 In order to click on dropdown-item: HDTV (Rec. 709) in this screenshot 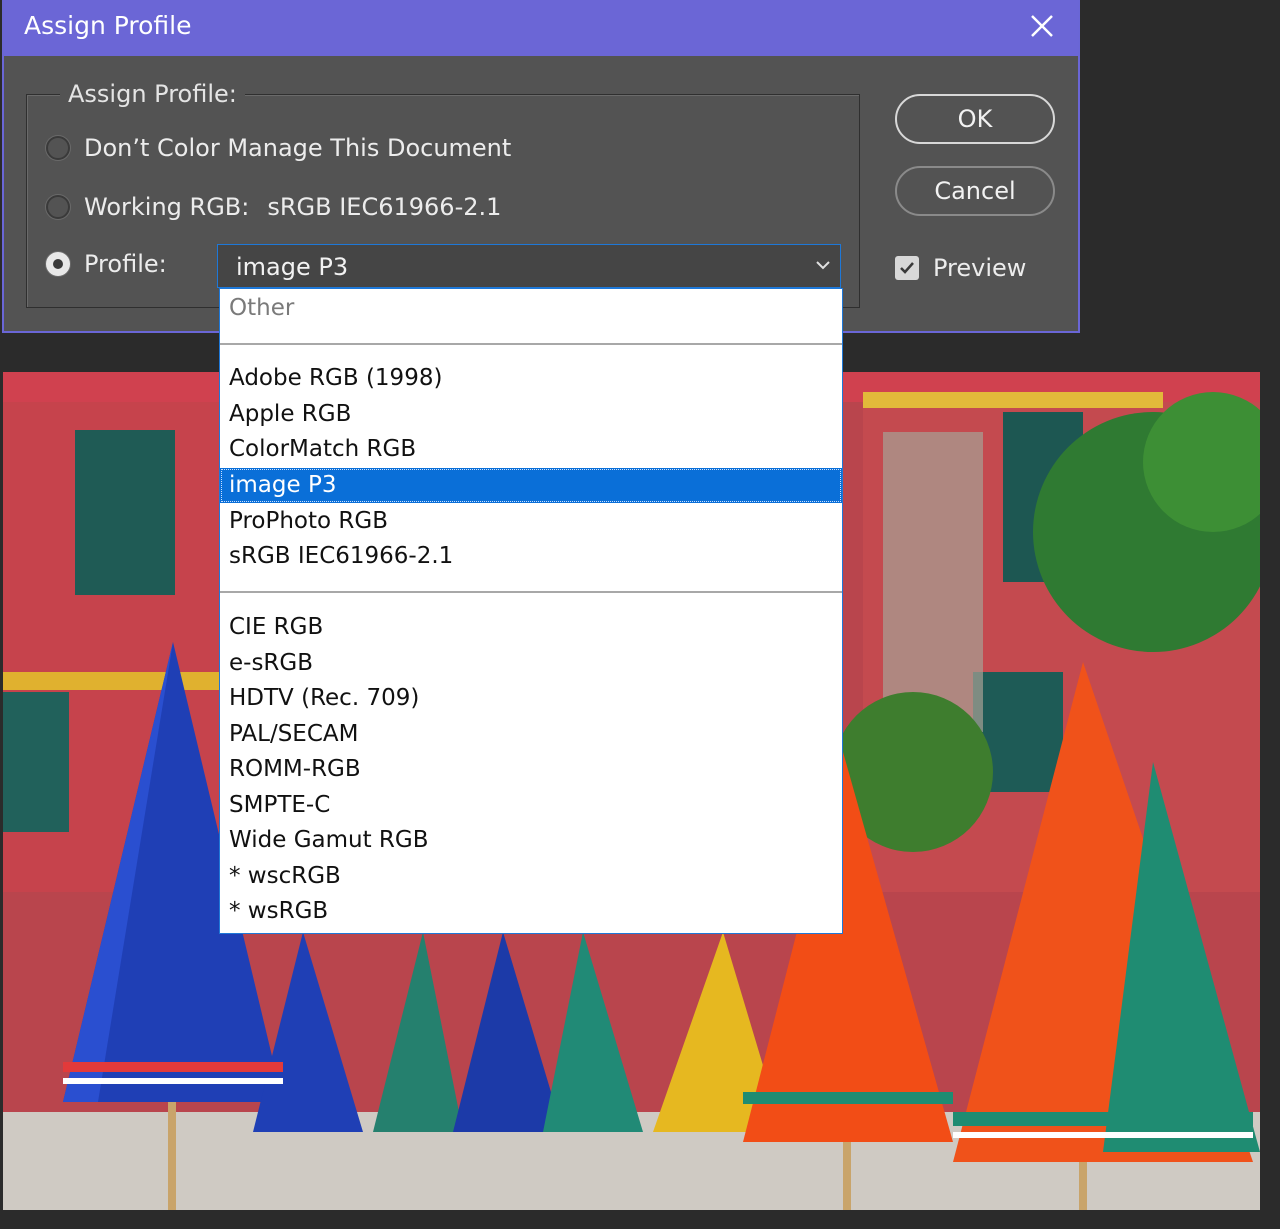, I will do `click(531, 698)`.